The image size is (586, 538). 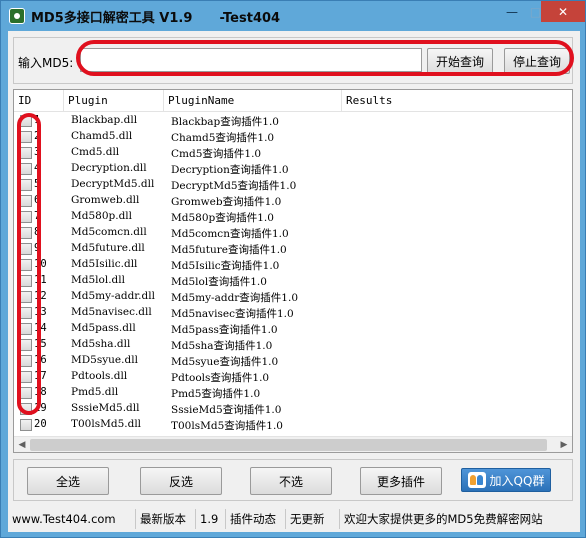 I want to click on row-id: 3, so click(x=37, y=152).